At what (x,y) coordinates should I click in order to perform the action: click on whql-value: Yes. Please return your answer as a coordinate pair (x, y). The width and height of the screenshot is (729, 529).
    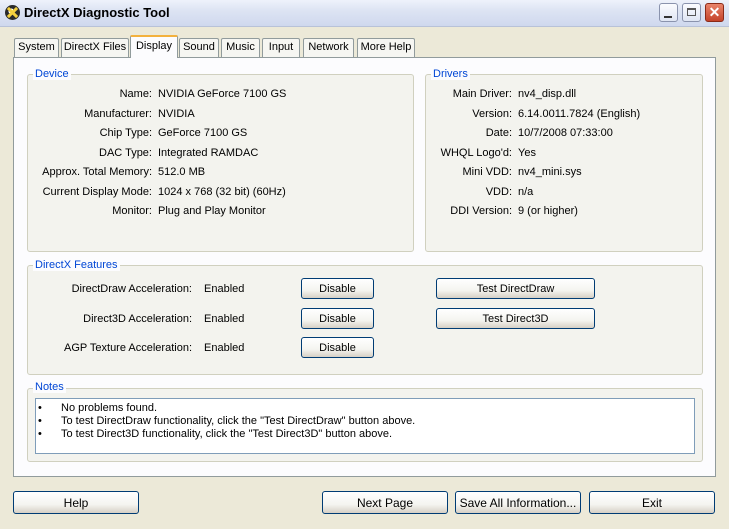
    Looking at the image, I should click on (527, 153).